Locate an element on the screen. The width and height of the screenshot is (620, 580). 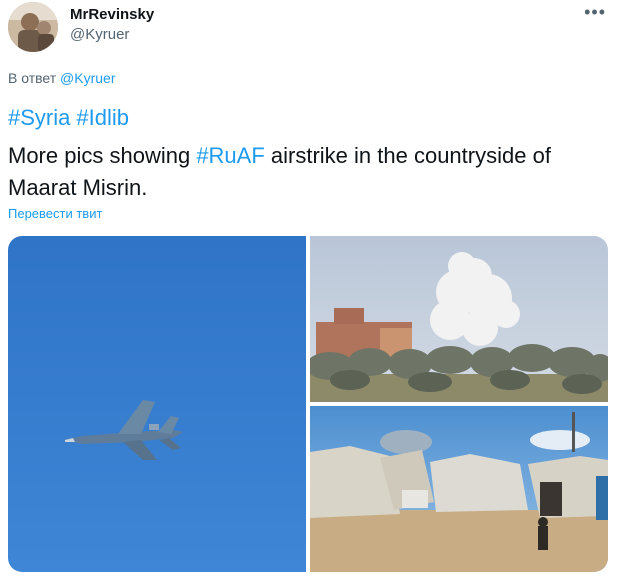
translate-tweet-link: Перевести твит is located at coordinates (55, 213).